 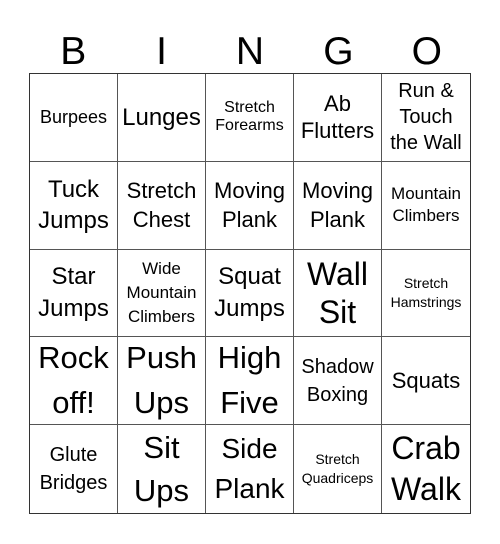 What do you see at coordinates (74, 469) in the screenshot?
I see `bingo-cell: Glute Bridges` at bounding box center [74, 469].